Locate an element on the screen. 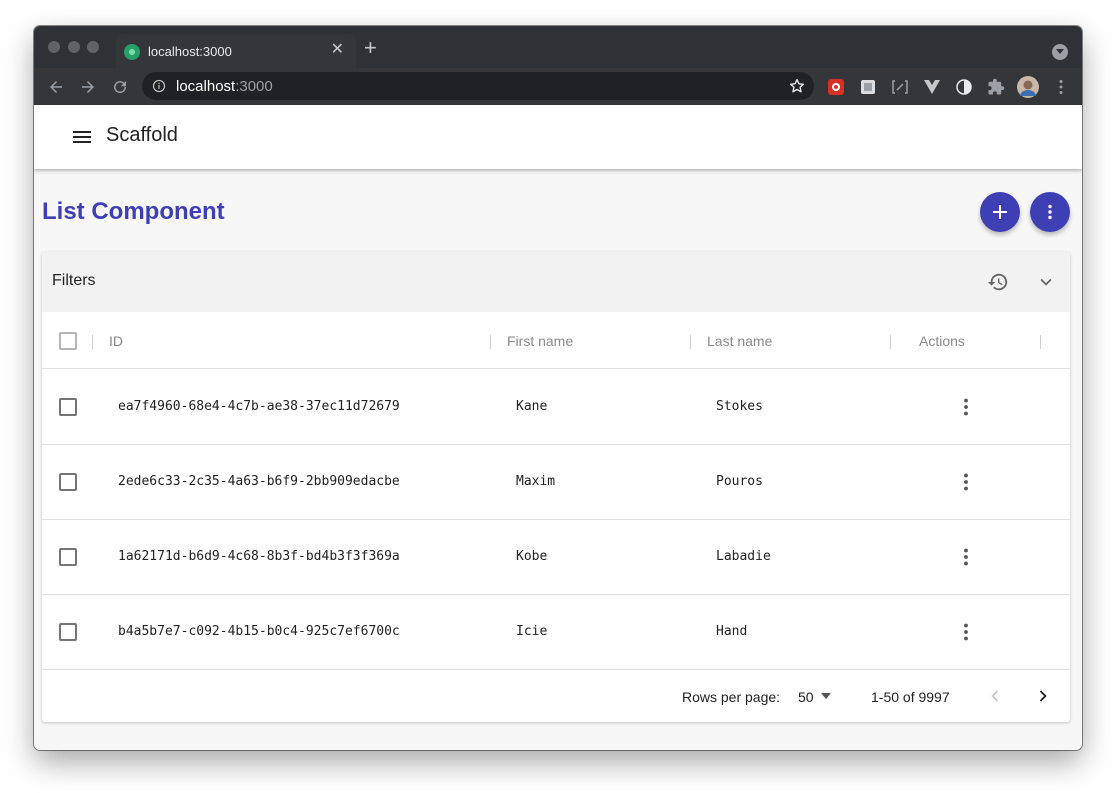 This screenshot has height=793, width=1116. select-all-checkbox is located at coordinates (68, 341).